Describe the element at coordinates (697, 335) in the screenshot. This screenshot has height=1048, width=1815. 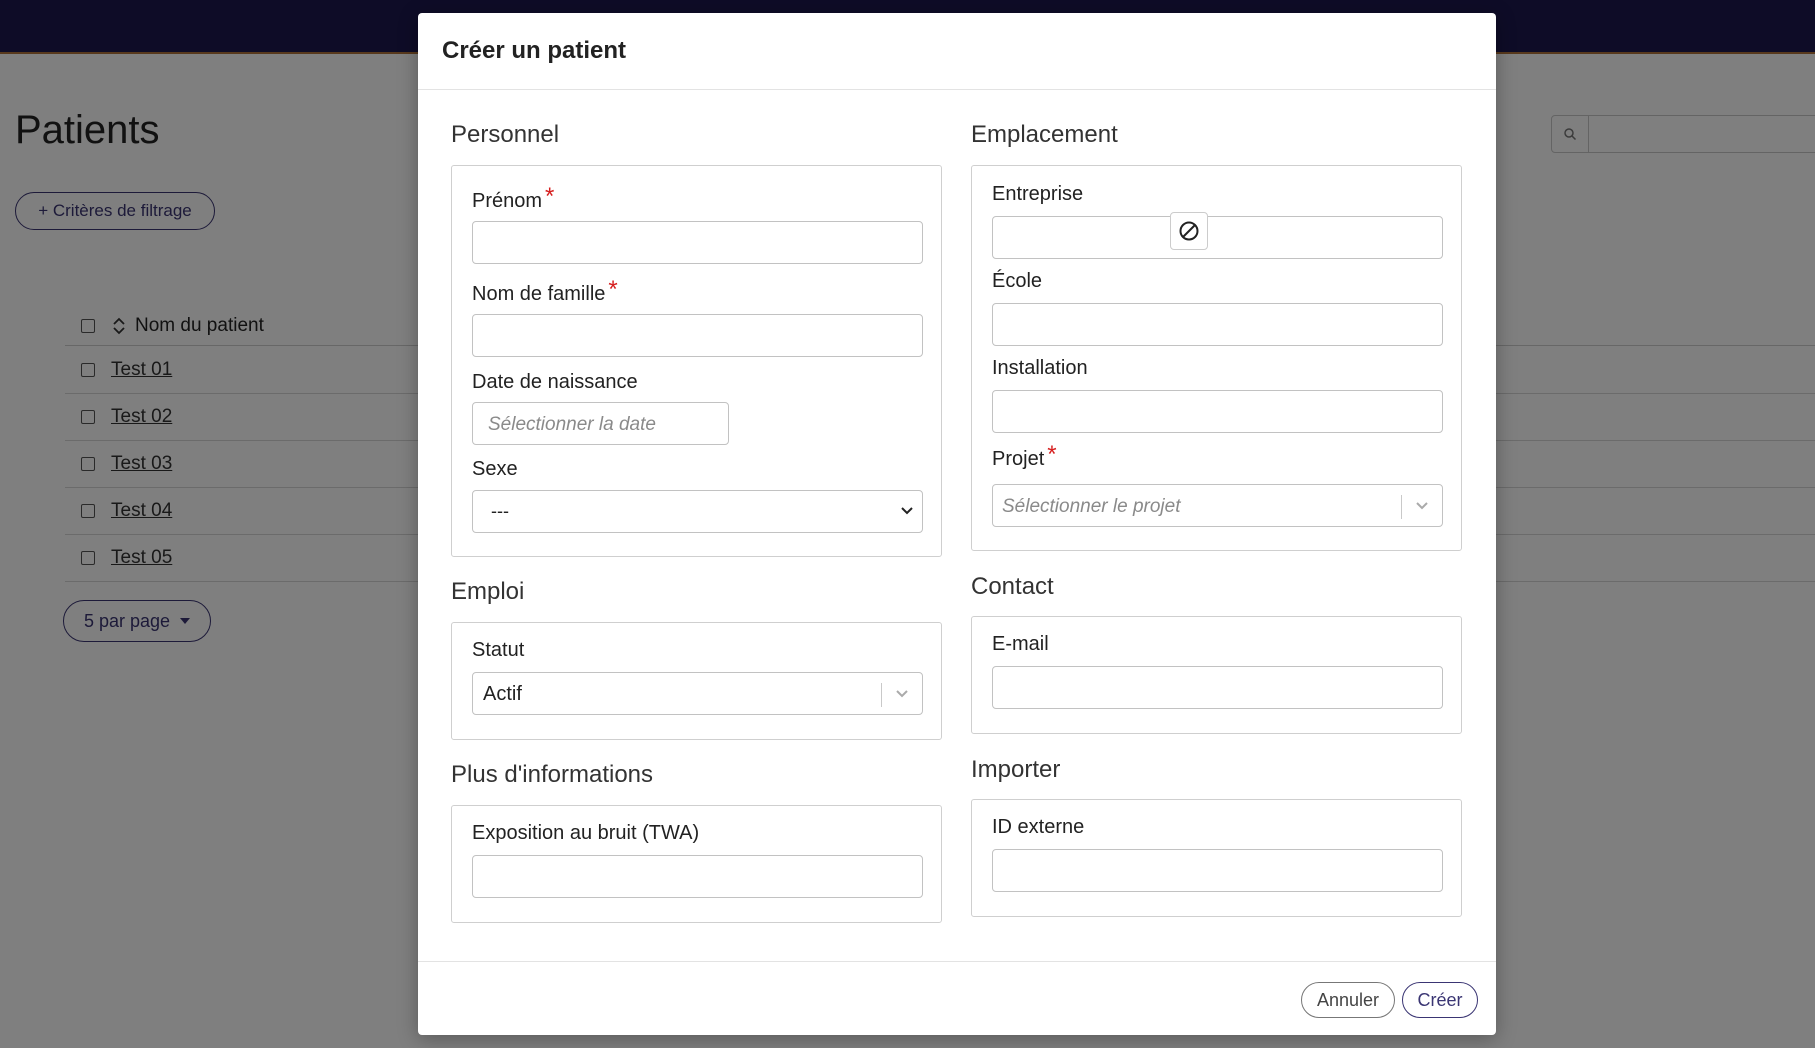
I see `last-name-input` at that location.